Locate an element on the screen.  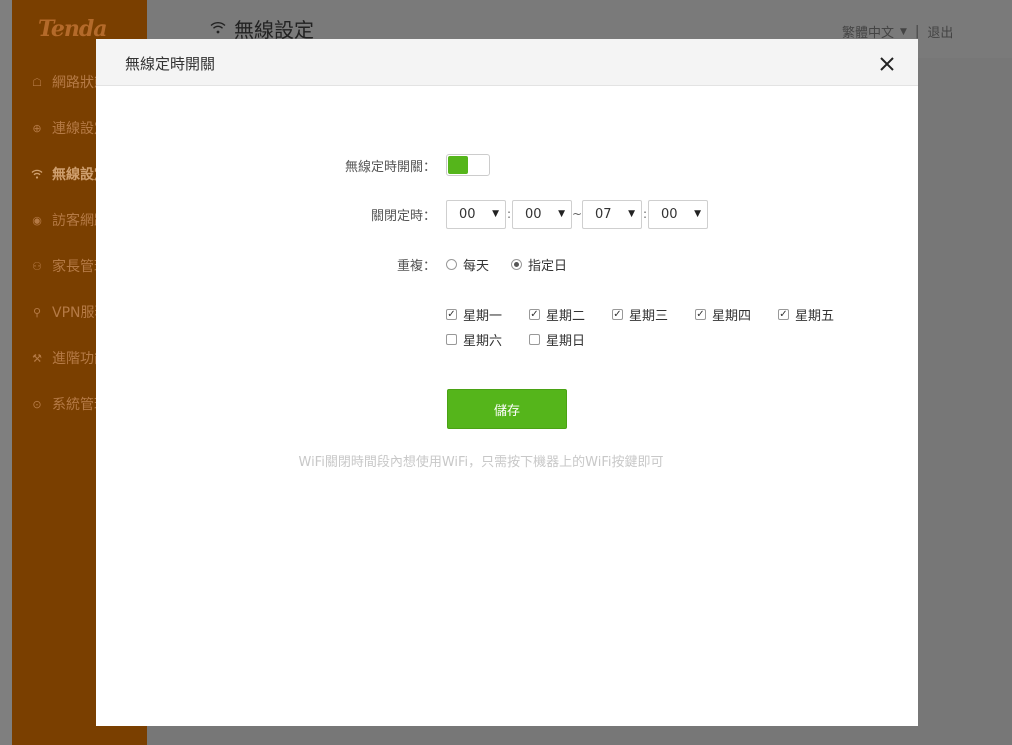
schedule-enable-label: 無線定時開關： is located at coordinates (390, 167).